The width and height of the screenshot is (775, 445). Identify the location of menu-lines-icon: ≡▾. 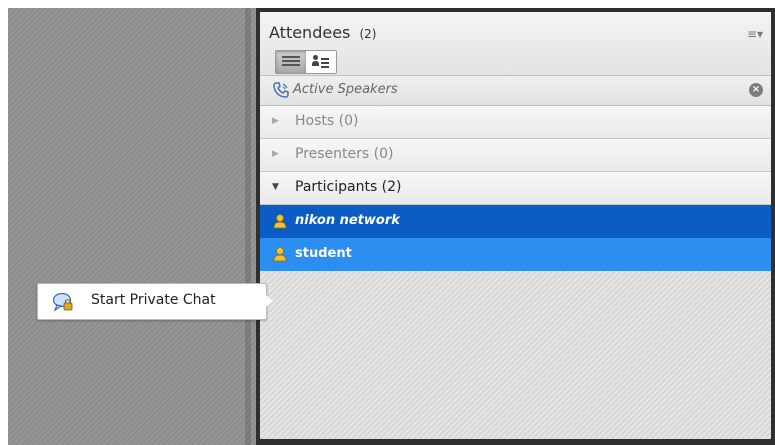
(755, 34).